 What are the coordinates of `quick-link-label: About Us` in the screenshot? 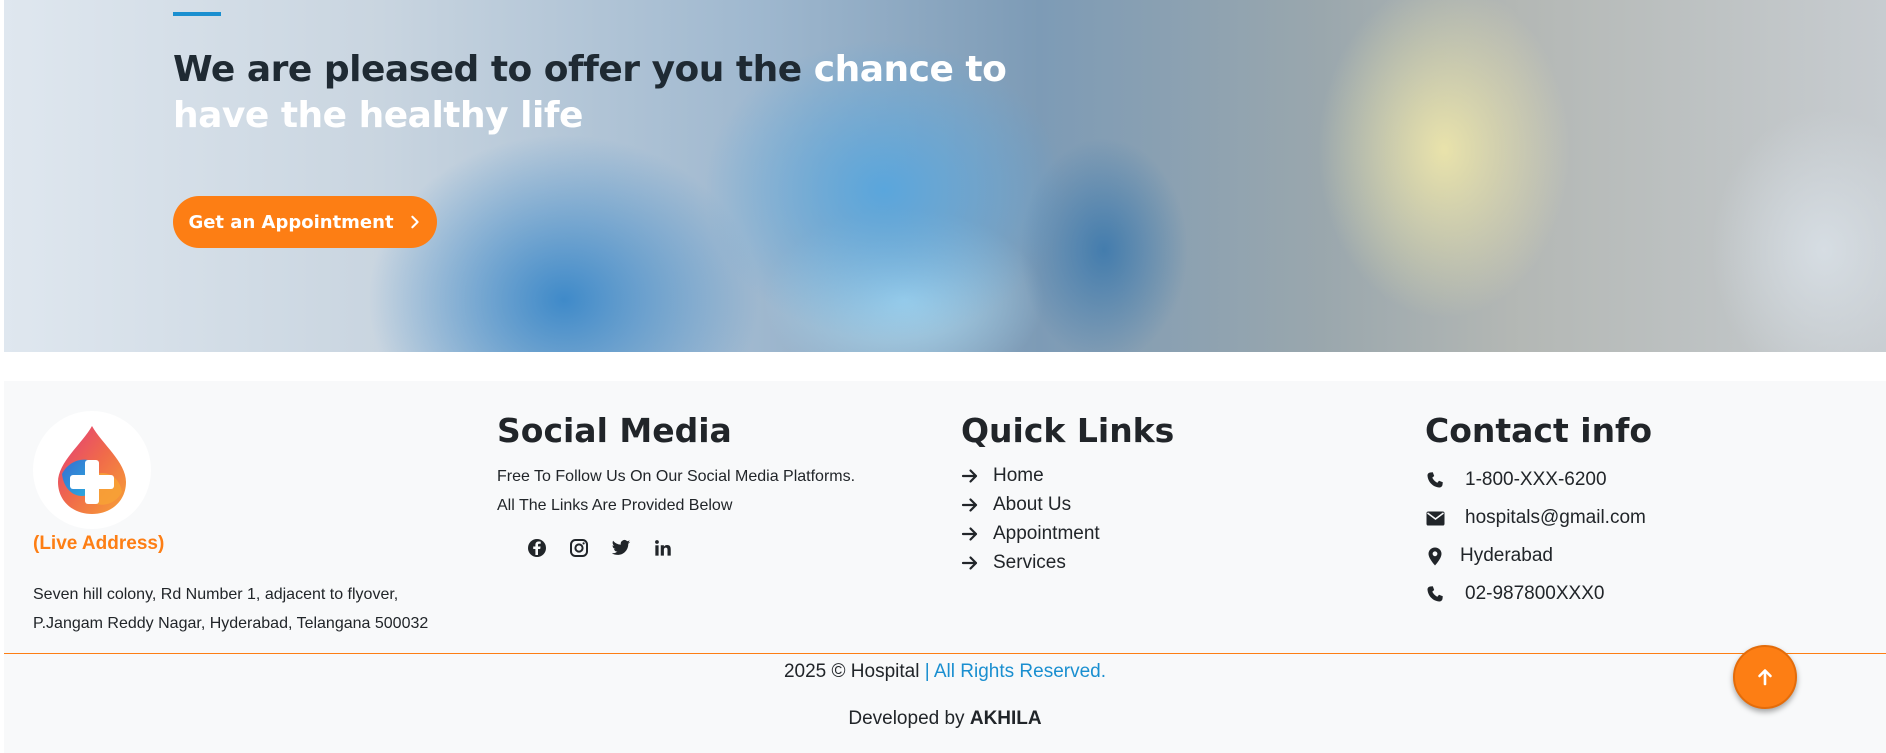 It's located at (1032, 504).